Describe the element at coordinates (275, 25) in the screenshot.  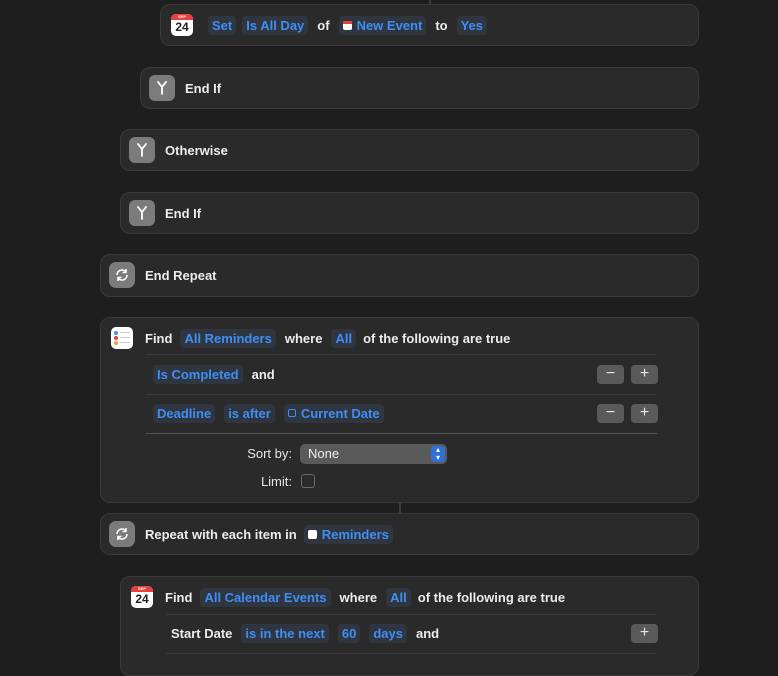
I see `parameter-token: Is All Day` at that location.